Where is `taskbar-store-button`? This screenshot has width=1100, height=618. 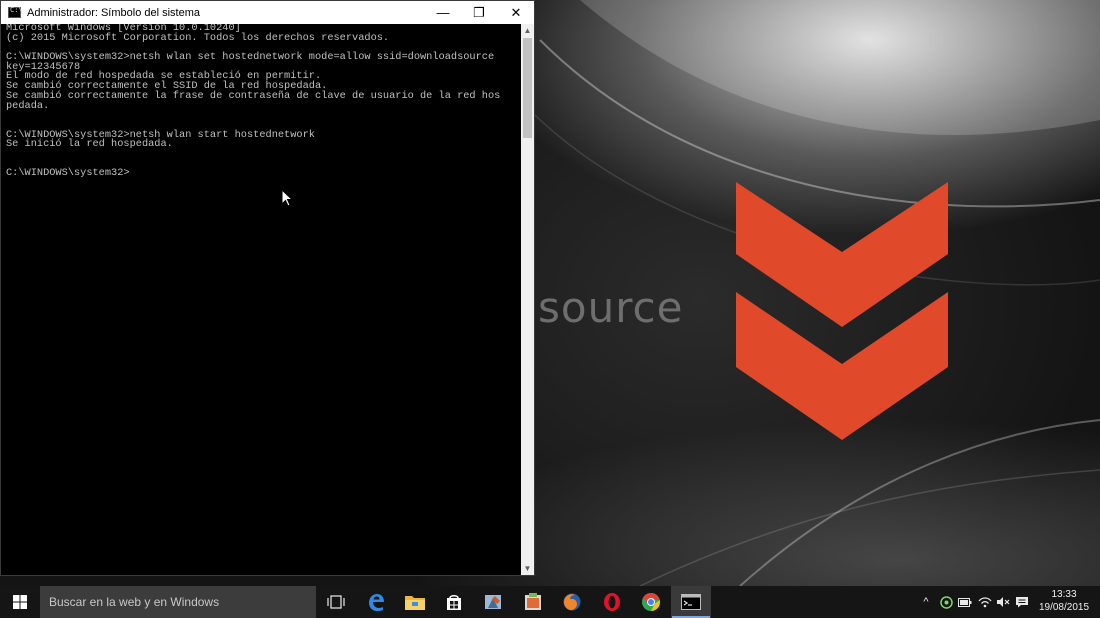
taskbar-store-button is located at coordinates (454, 602).